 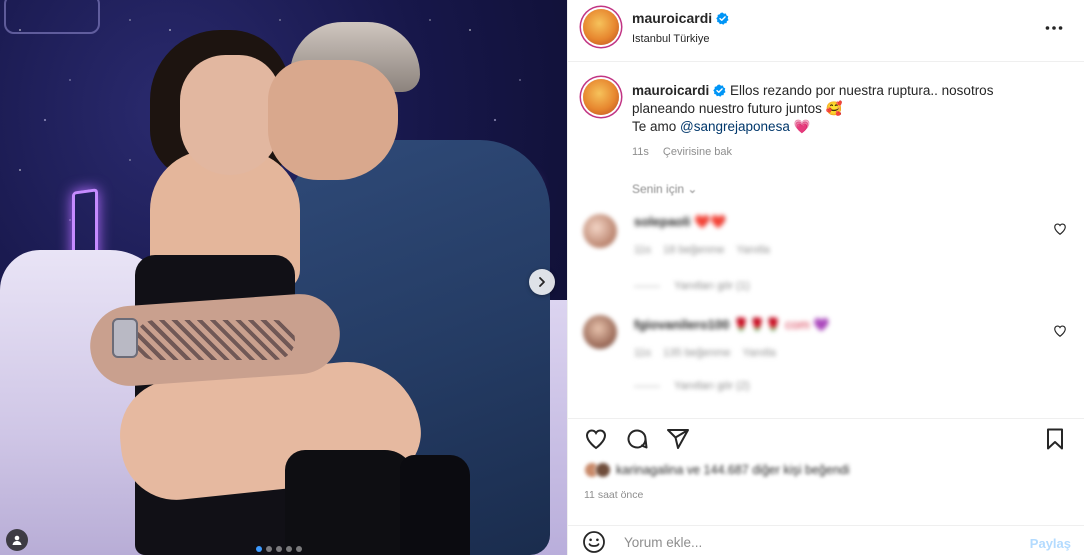 What do you see at coordinates (672, 18) in the screenshot?
I see `header-username: mauroicardi` at bounding box center [672, 18].